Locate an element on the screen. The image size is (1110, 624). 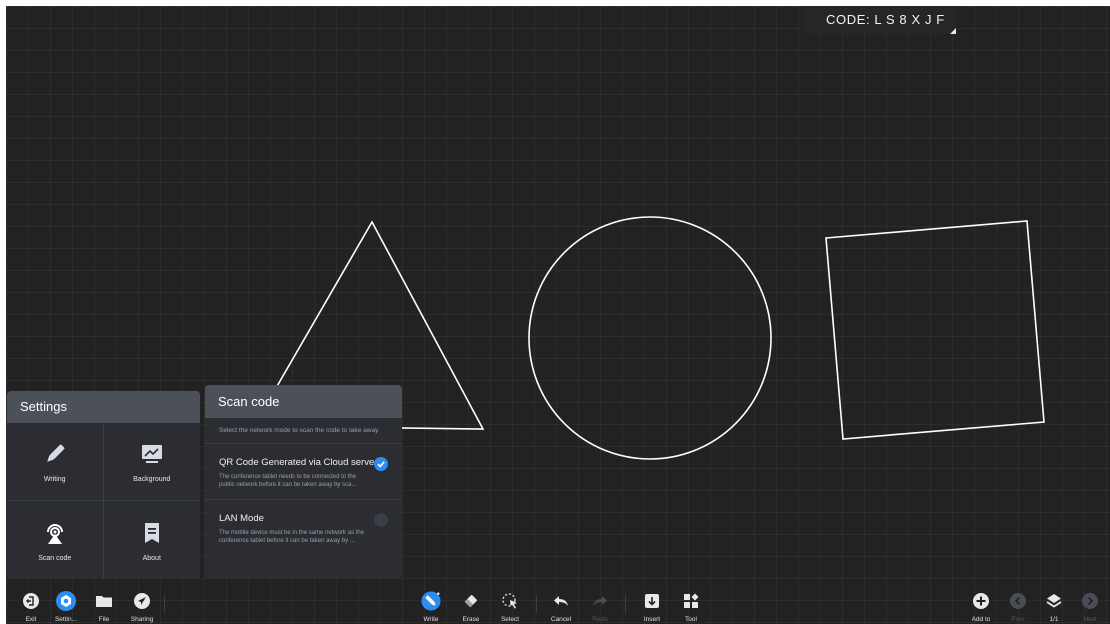
next-page-button: Next is located at coordinates (1090, 607).